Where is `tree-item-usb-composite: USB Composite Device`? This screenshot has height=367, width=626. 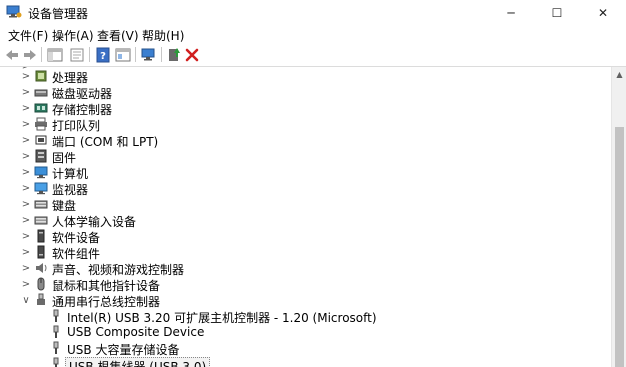
tree-item-usb-composite: USB Composite Device is located at coordinates (305, 332).